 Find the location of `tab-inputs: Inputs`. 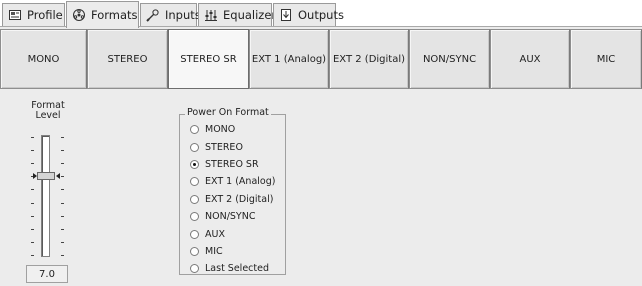

tab-inputs: Inputs is located at coordinates (170, 14).